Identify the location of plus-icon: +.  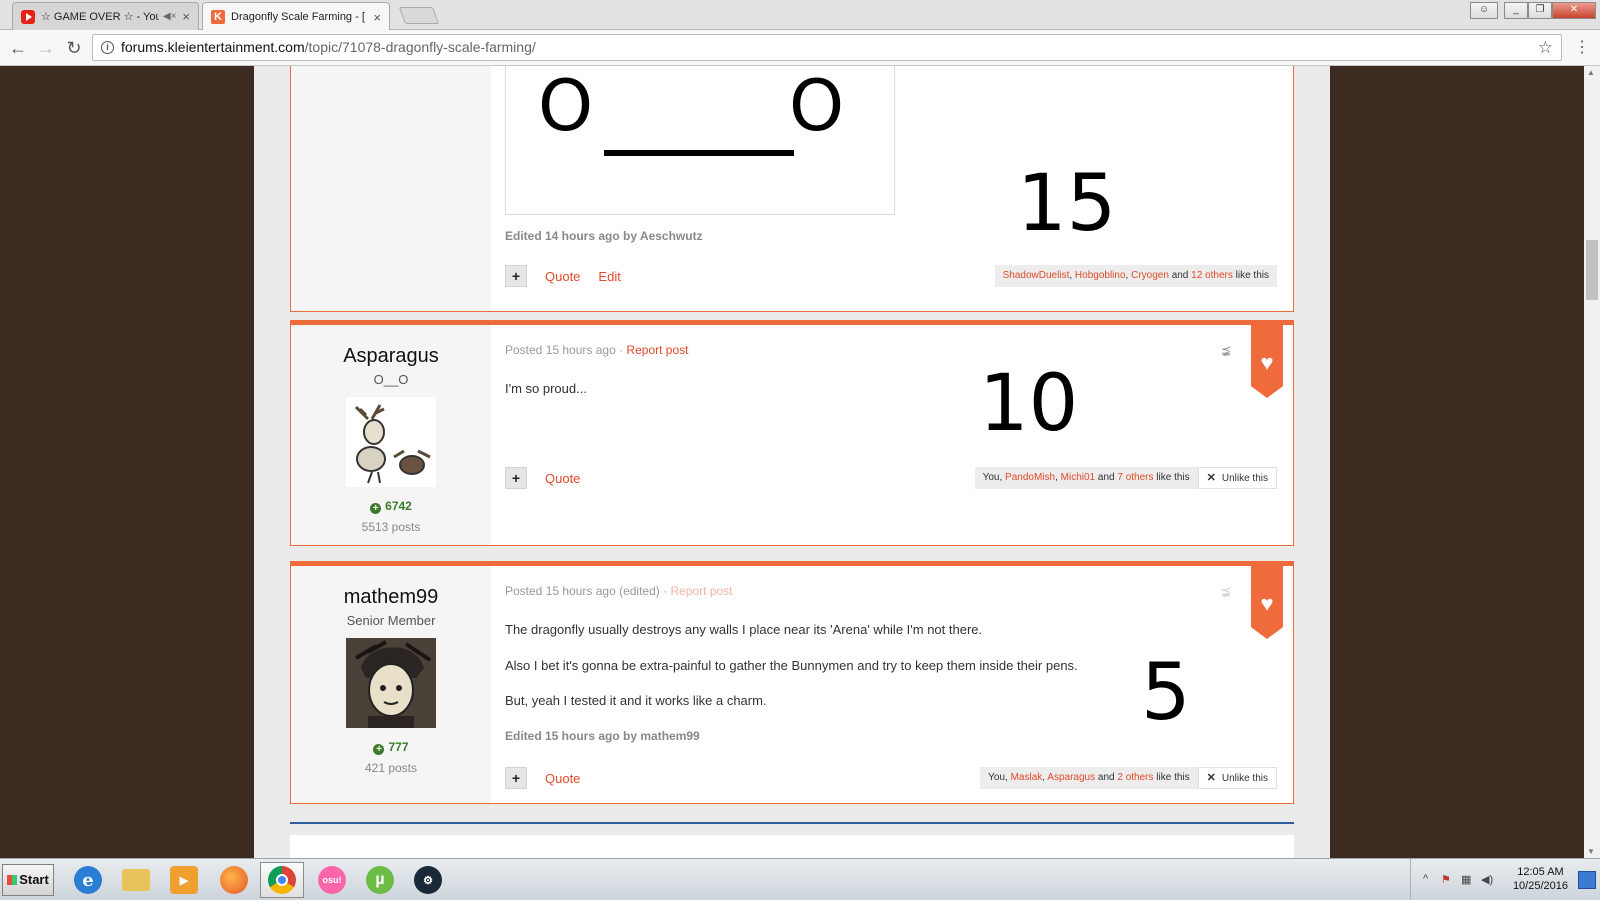
(376, 508).